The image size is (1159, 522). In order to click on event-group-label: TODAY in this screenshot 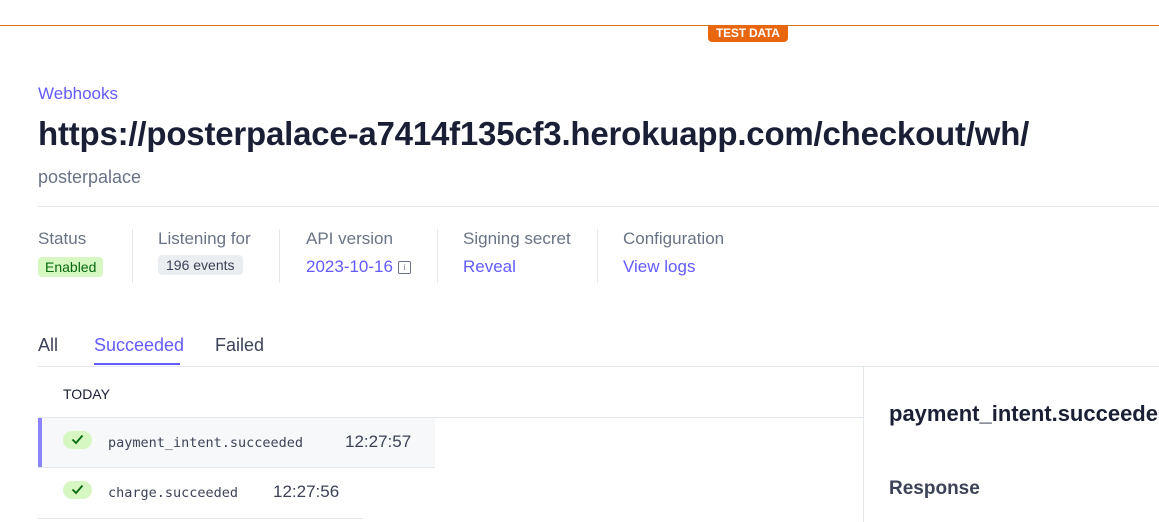, I will do `click(86, 394)`.